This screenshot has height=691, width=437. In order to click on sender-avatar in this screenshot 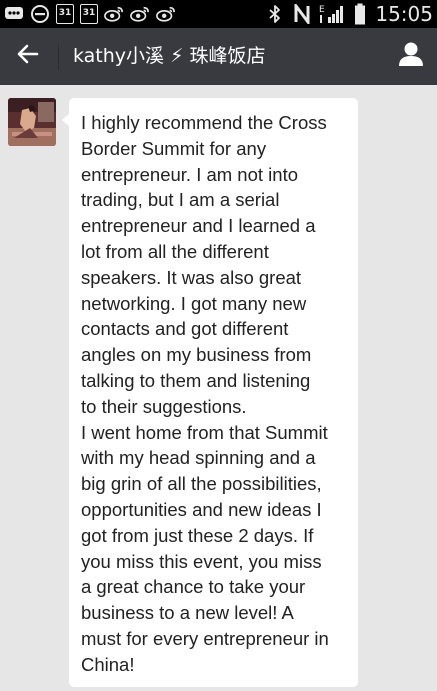, I will do `click(32, 122)`.